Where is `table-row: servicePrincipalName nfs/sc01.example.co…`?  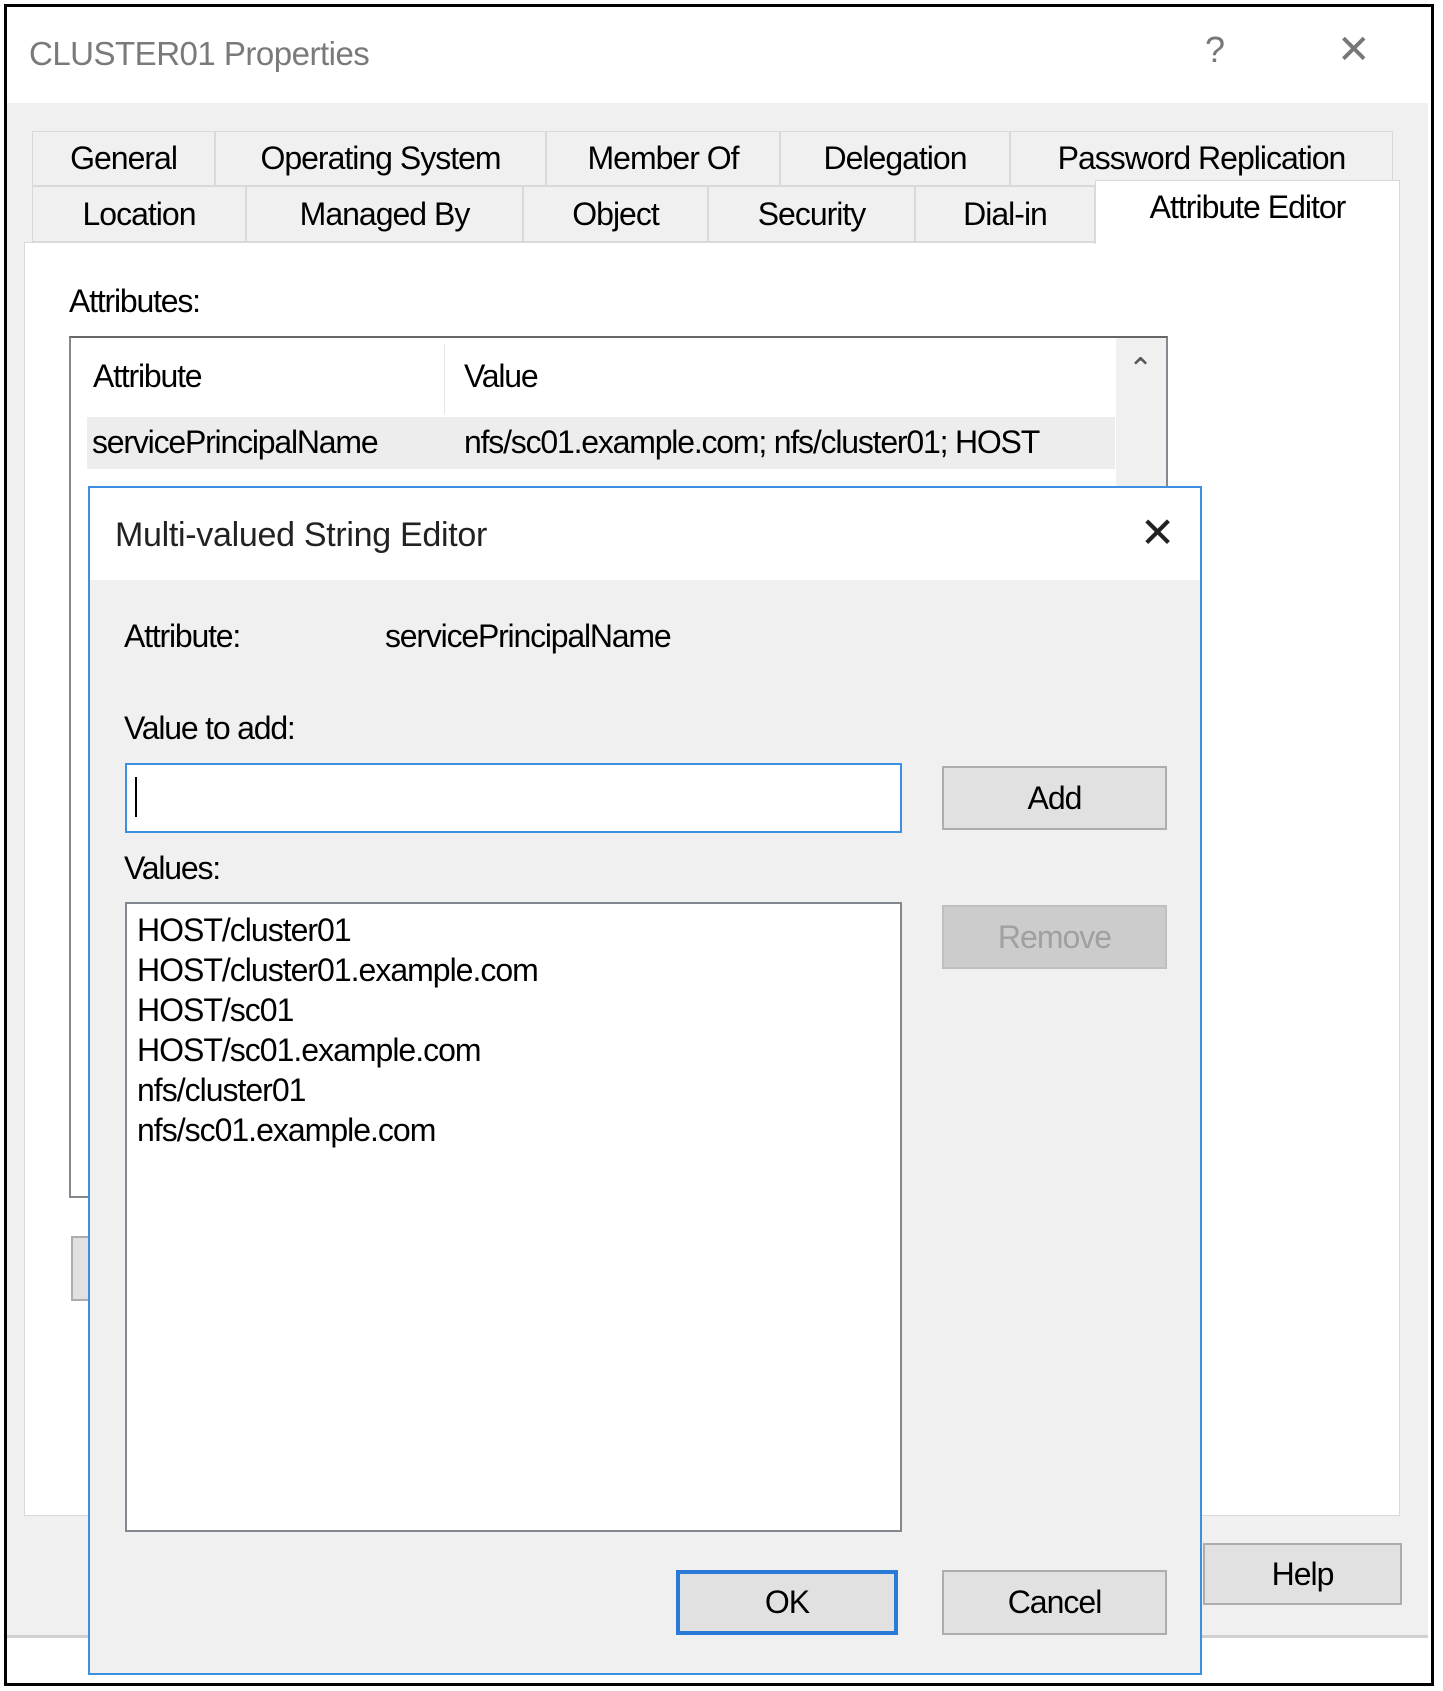 table-row: servicePrincipalName nfs/sc01.example.co… is located at coordinates (601, 443).